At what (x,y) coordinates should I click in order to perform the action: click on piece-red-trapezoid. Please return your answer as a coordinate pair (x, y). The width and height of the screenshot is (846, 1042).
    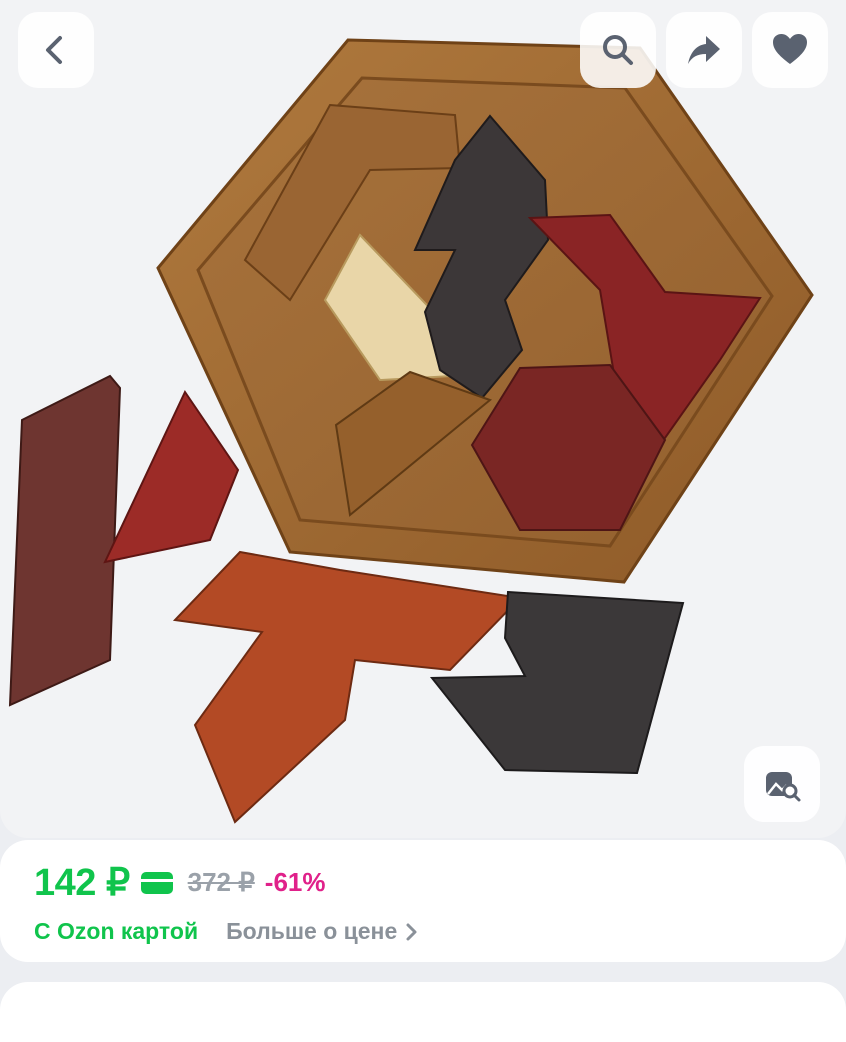
    Looking at the image, I should click on (171, 476).